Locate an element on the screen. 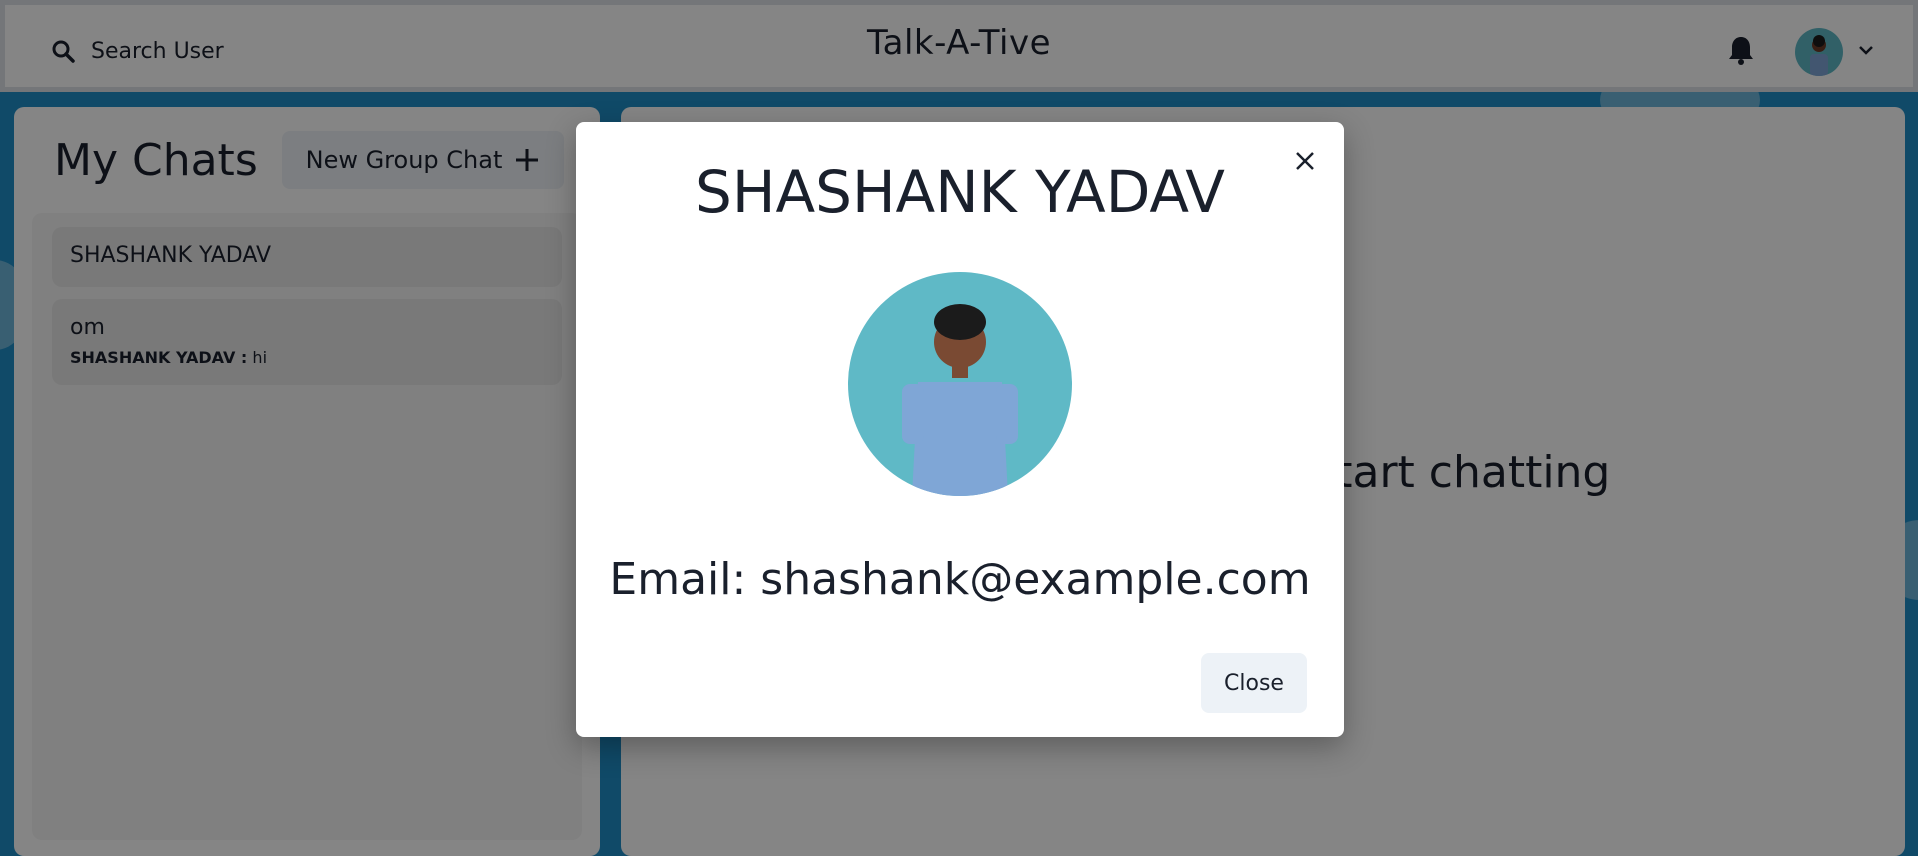 The image size is (1918, 856). close-icon is located at coordinates (1305, 161).